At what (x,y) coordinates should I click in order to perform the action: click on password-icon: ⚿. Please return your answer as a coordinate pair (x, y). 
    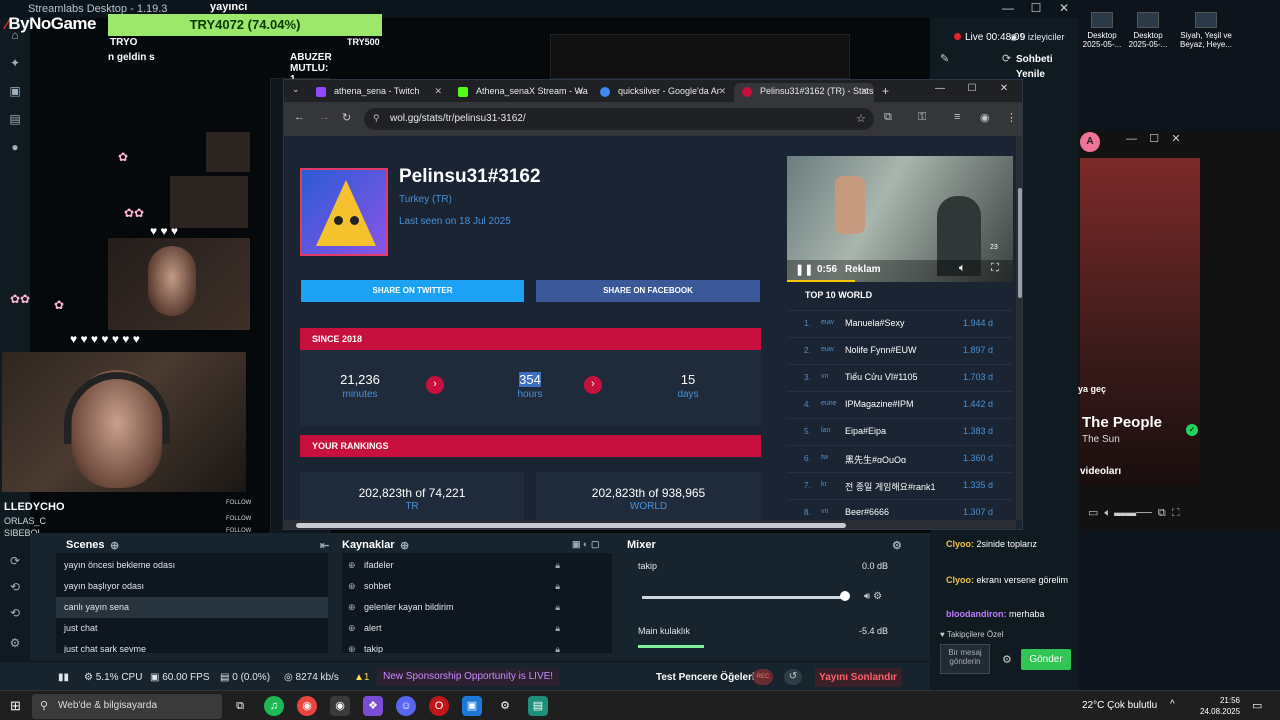
    Looking at the image, I should click on (922, 117).